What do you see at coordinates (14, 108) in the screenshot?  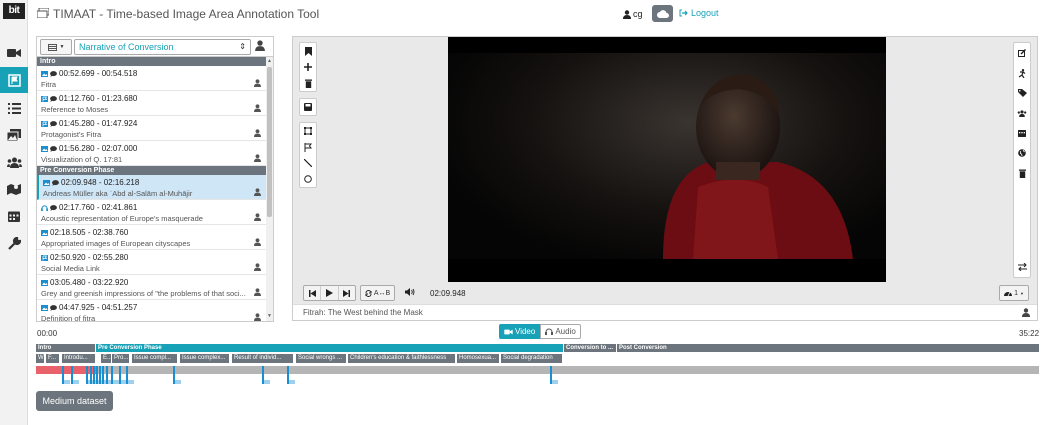 I see `nav-list-button` at bounding box center [14, 108].